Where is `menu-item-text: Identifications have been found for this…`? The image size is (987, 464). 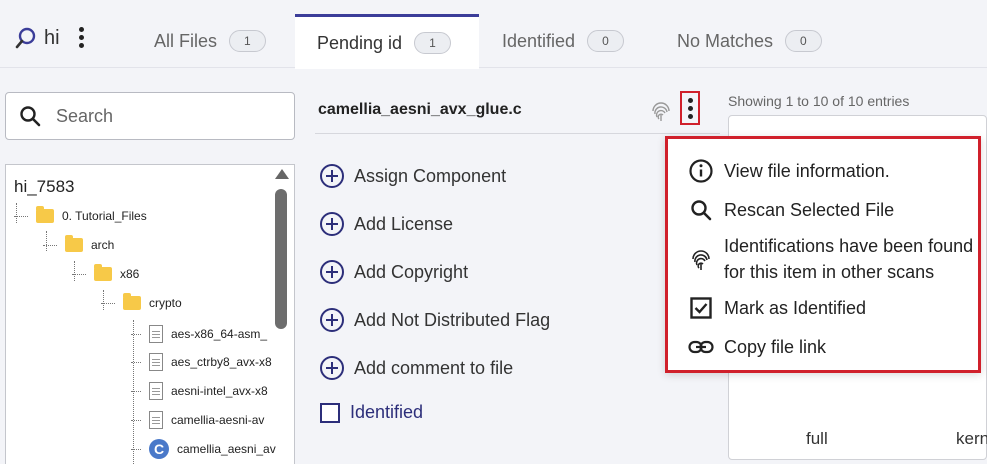
menu-item-text: Identifications have been found for this… is located at coordinates (848, 259).